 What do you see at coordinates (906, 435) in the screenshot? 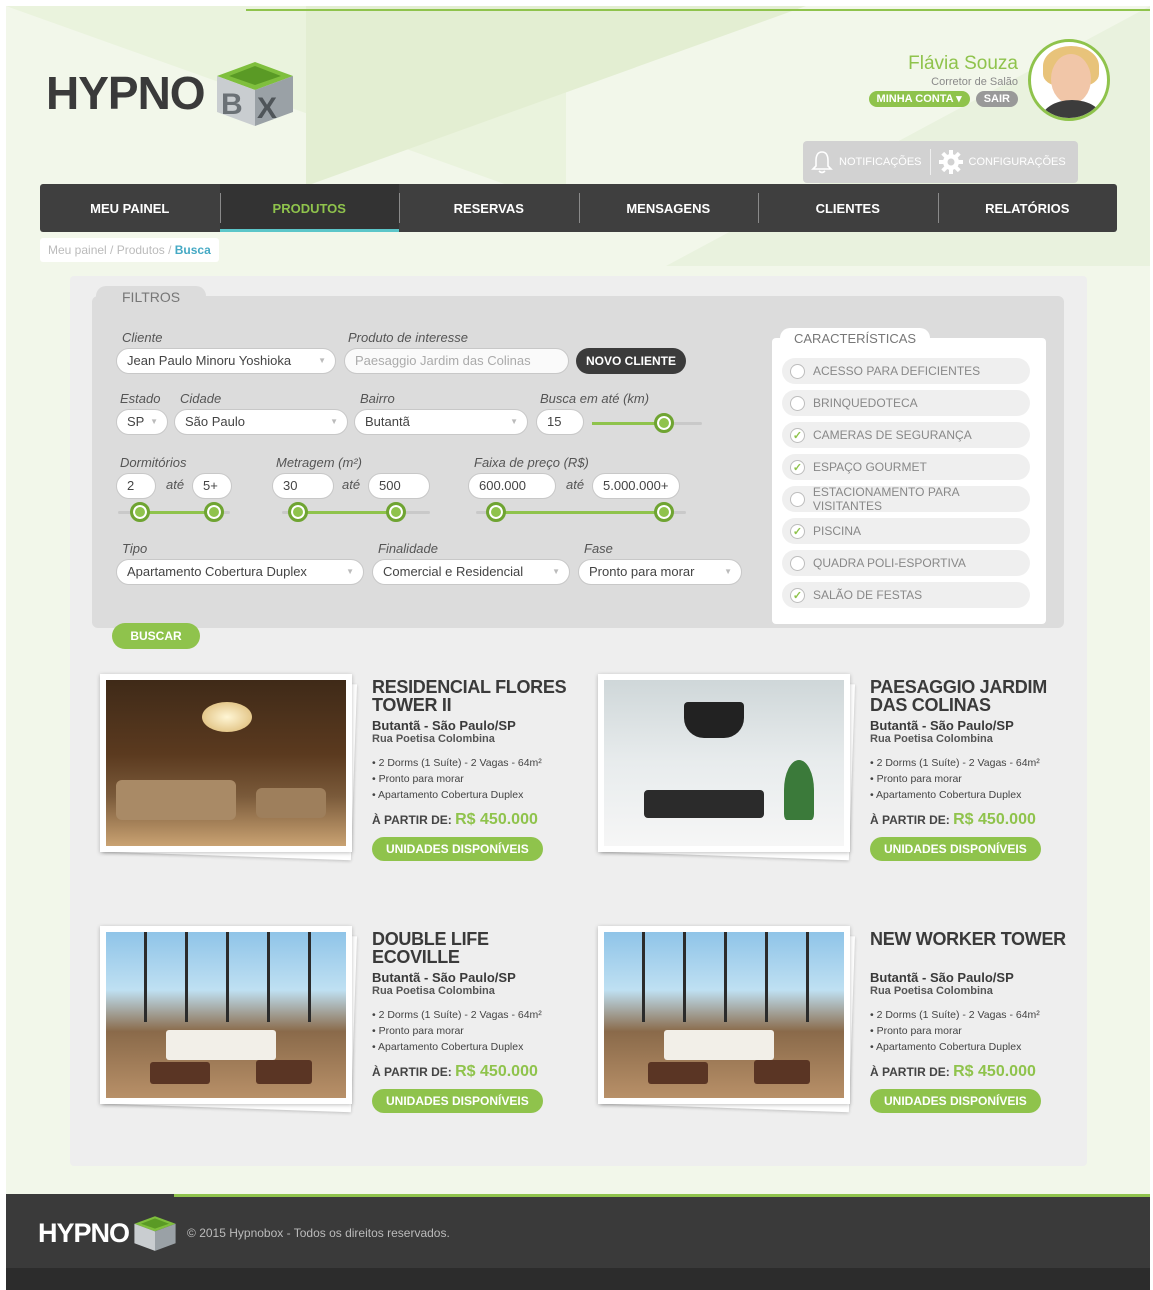
I see `caracteristica-option: ✓ CAMERAS DE SEGURANÇA` at bounding box center [906, 435].